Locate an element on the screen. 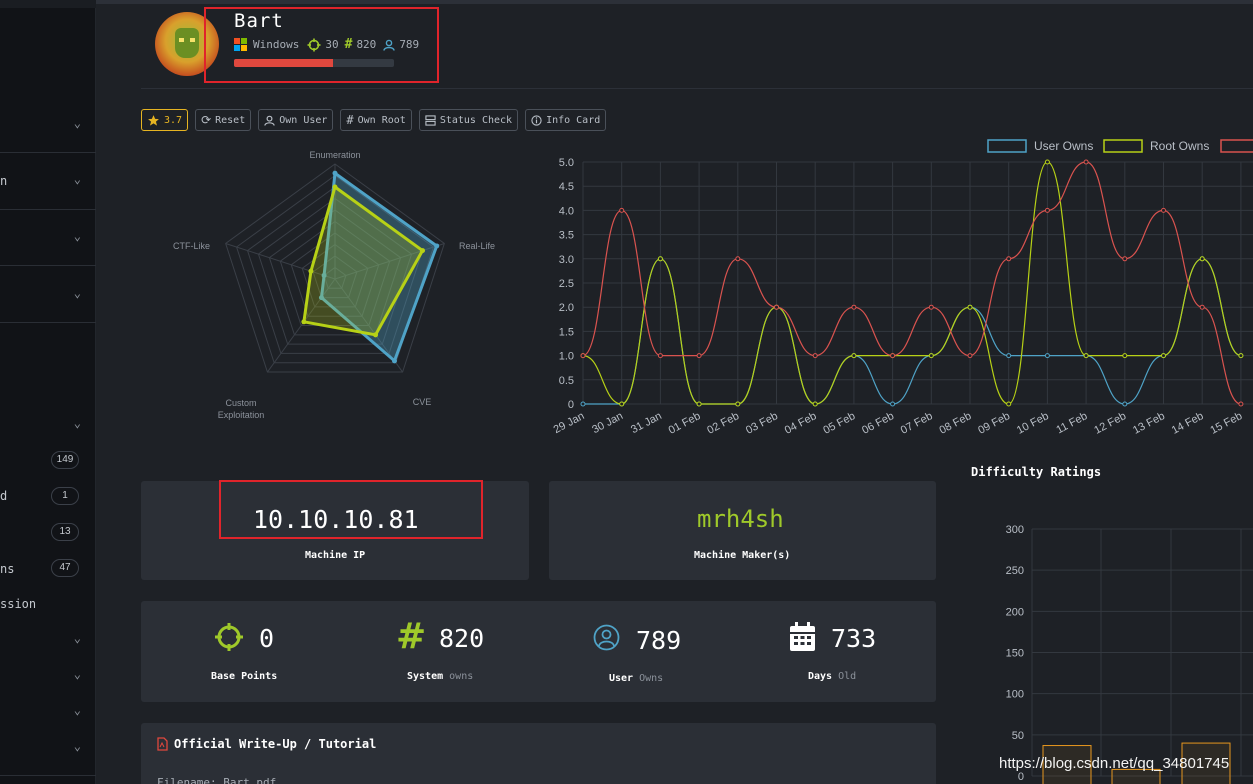 This screenshot has height=784, width=1253. y-tick-label: 2.5 is located at coordinates (566, 284).